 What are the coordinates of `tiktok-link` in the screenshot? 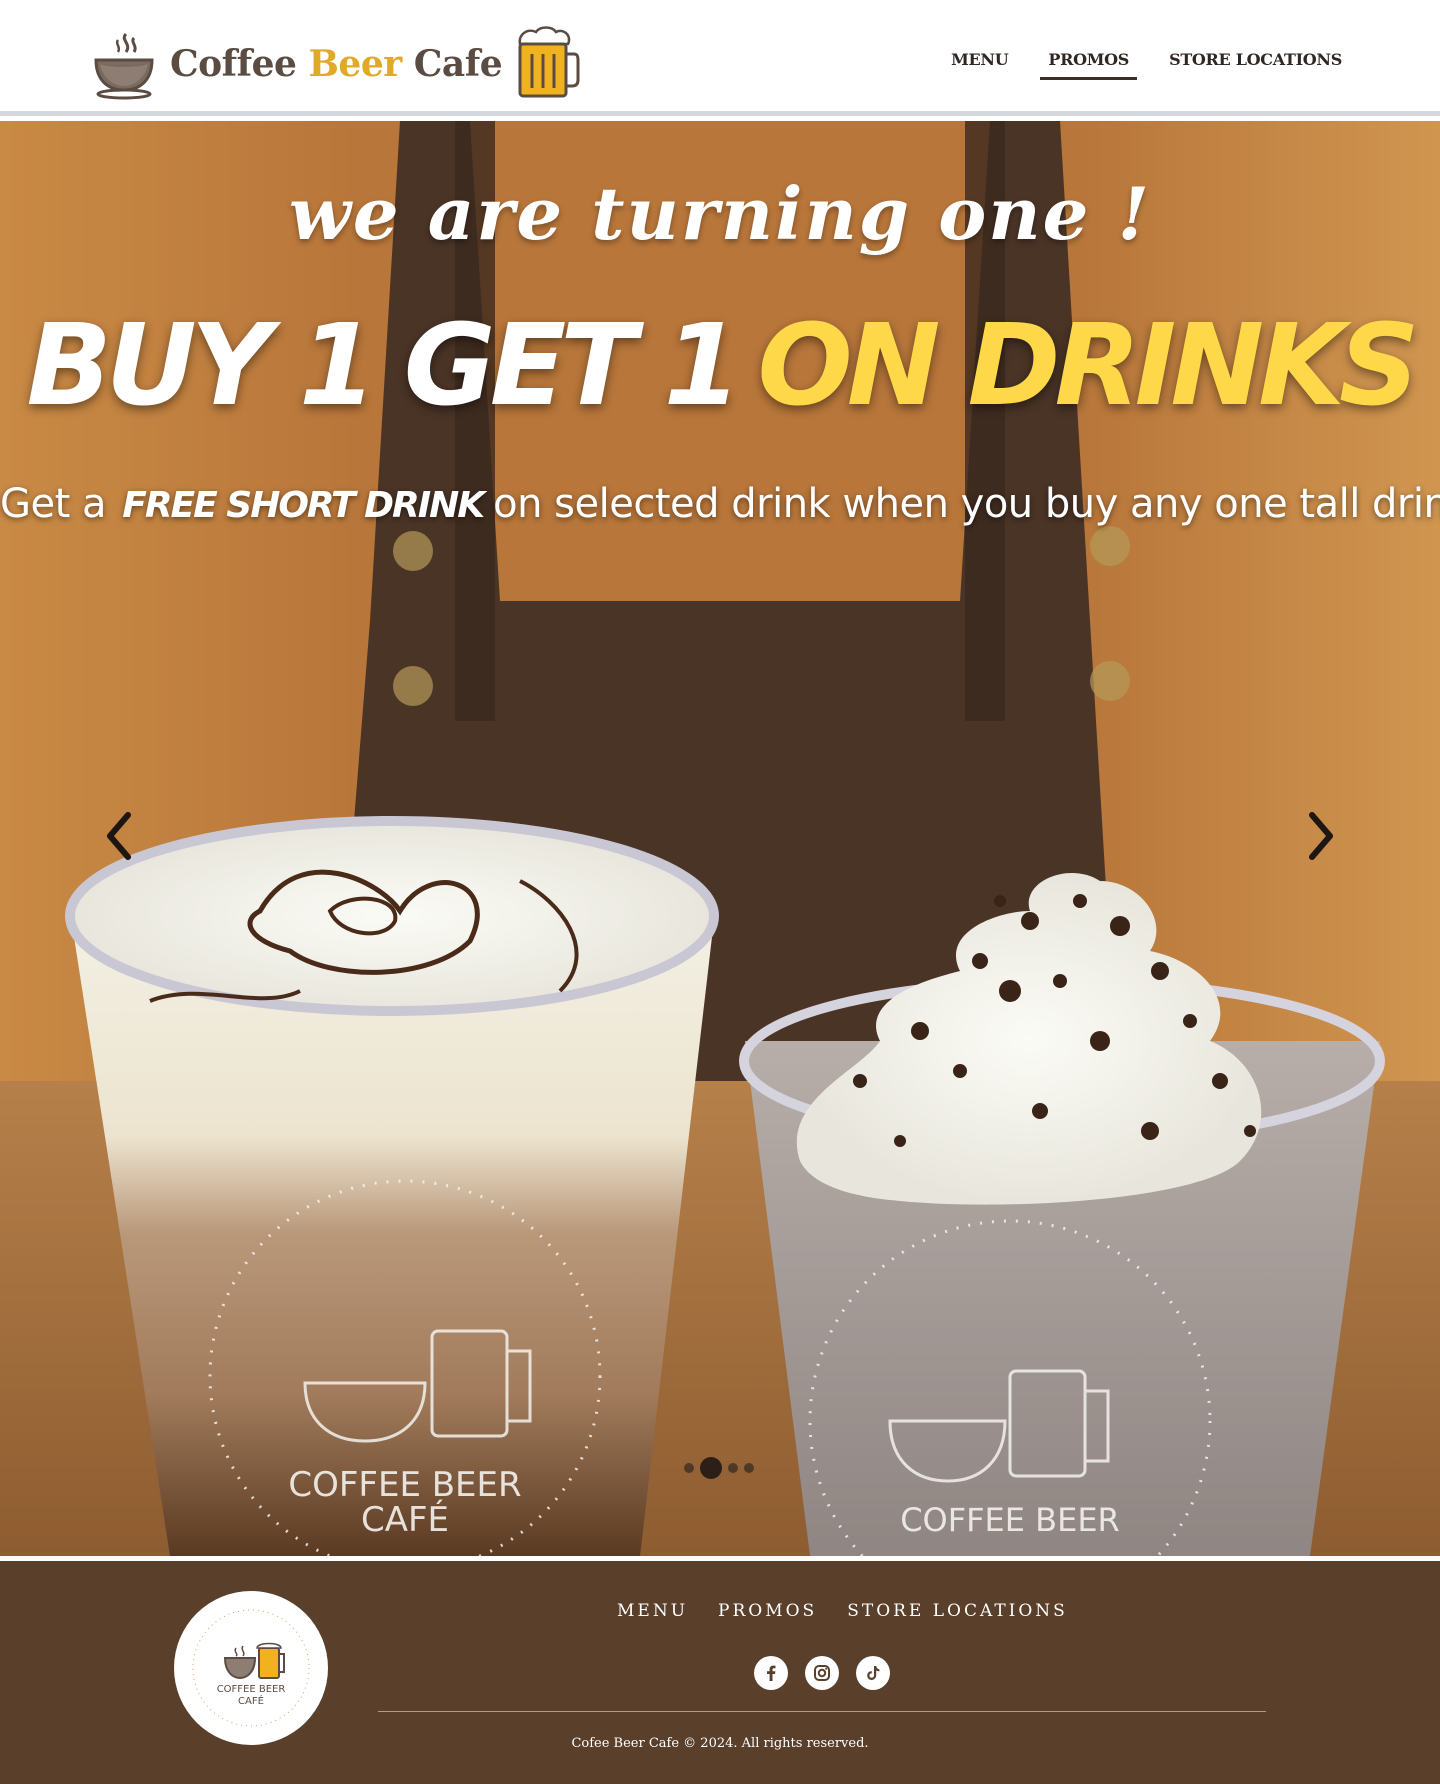 It's located at (873, 1673).